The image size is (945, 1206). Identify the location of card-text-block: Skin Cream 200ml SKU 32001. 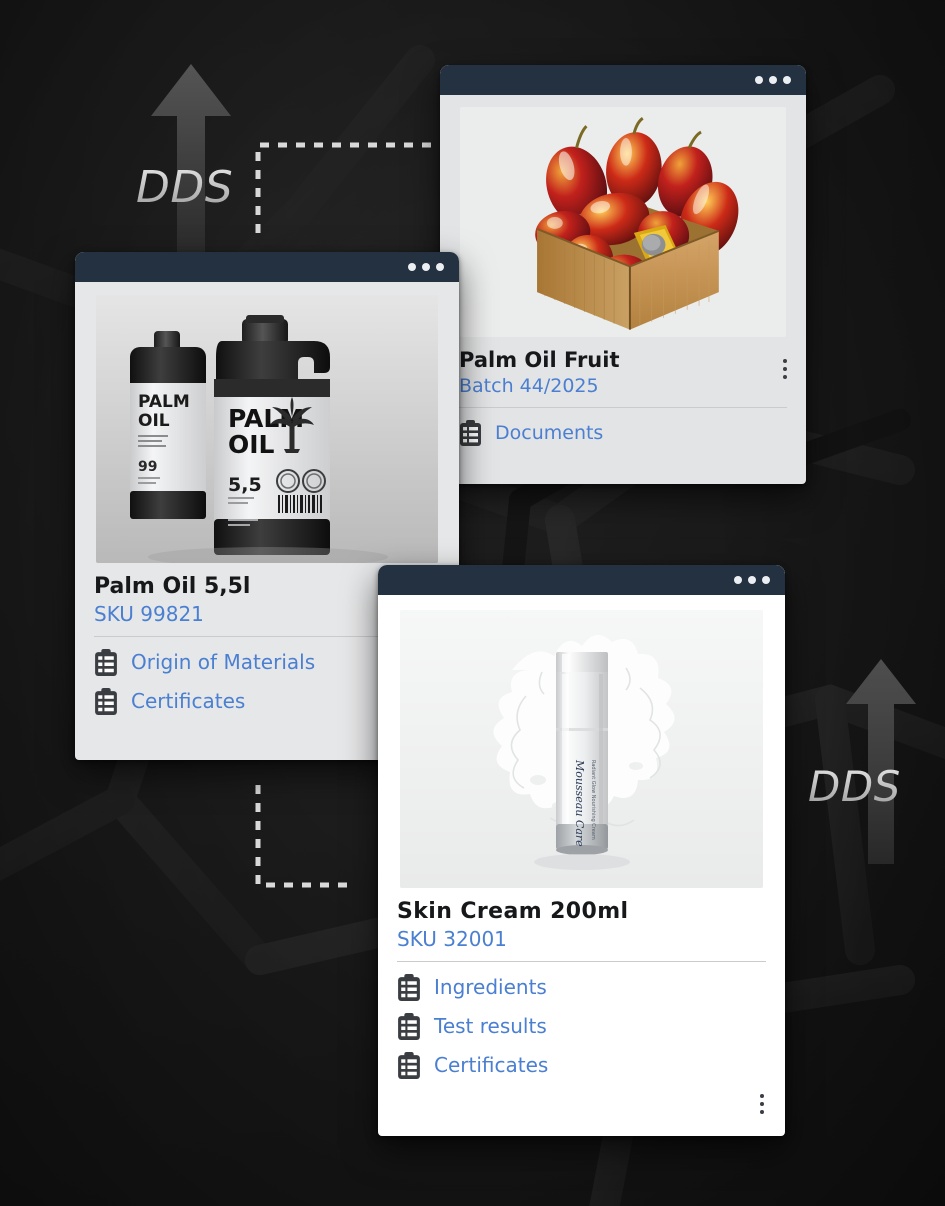
(581, 925).